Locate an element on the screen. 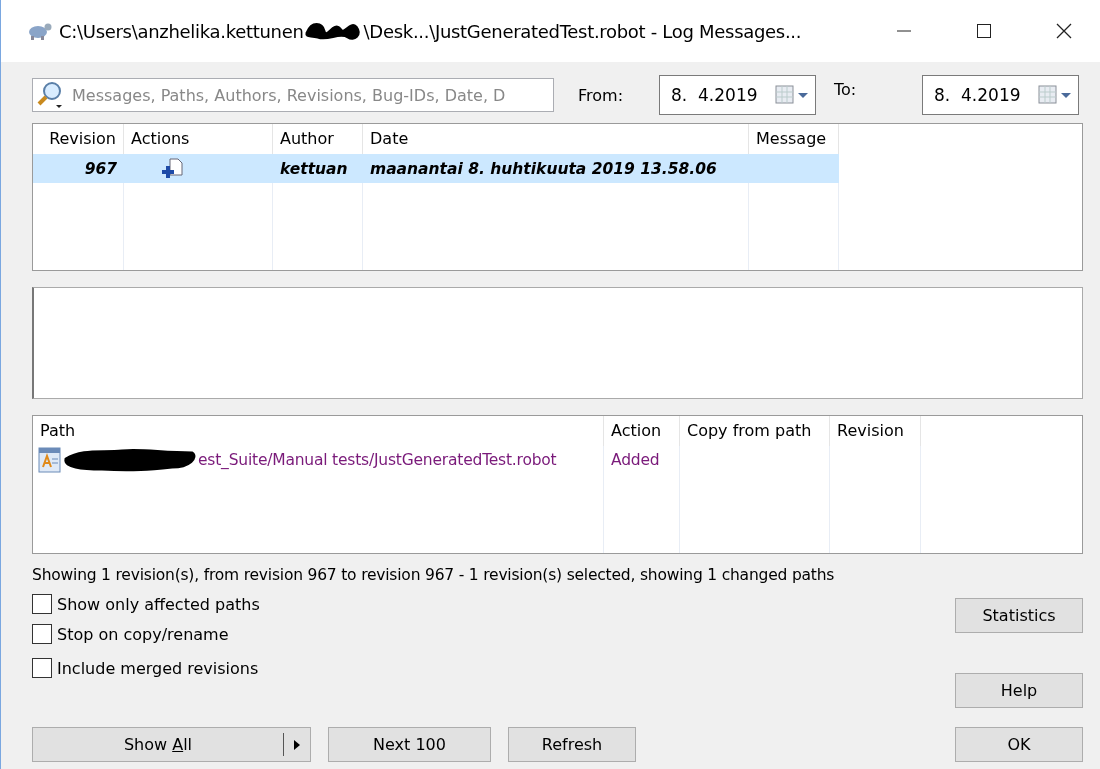  column-header: Copy from path is located at coordinates (755, 431).